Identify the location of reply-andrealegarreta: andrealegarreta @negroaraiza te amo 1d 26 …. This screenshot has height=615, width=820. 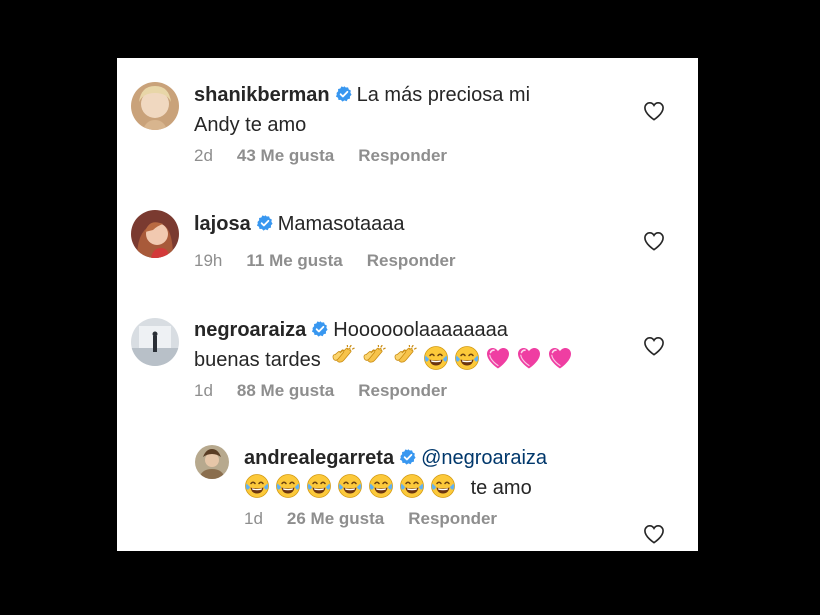
(407, 487).